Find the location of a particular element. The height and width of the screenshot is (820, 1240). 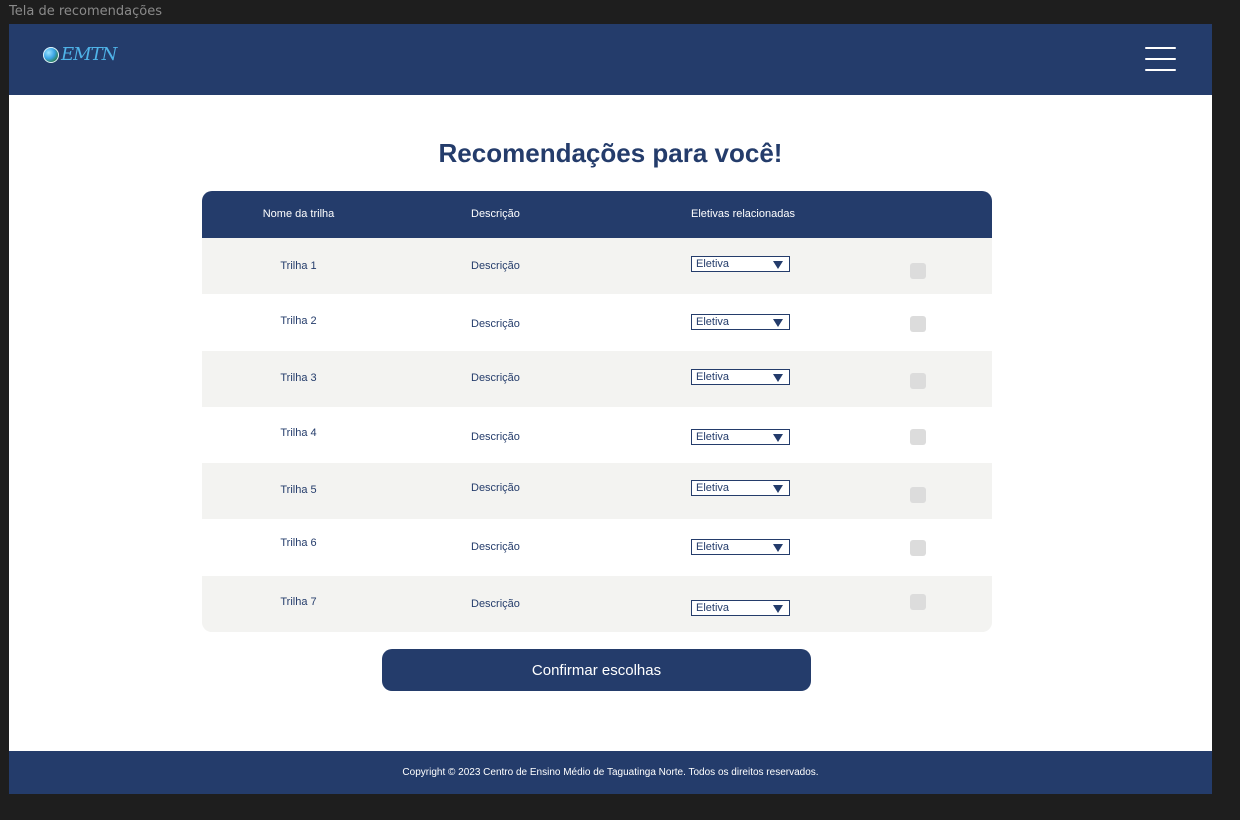

page-title: Recomendações para você! is located at coordinates (610, 153).